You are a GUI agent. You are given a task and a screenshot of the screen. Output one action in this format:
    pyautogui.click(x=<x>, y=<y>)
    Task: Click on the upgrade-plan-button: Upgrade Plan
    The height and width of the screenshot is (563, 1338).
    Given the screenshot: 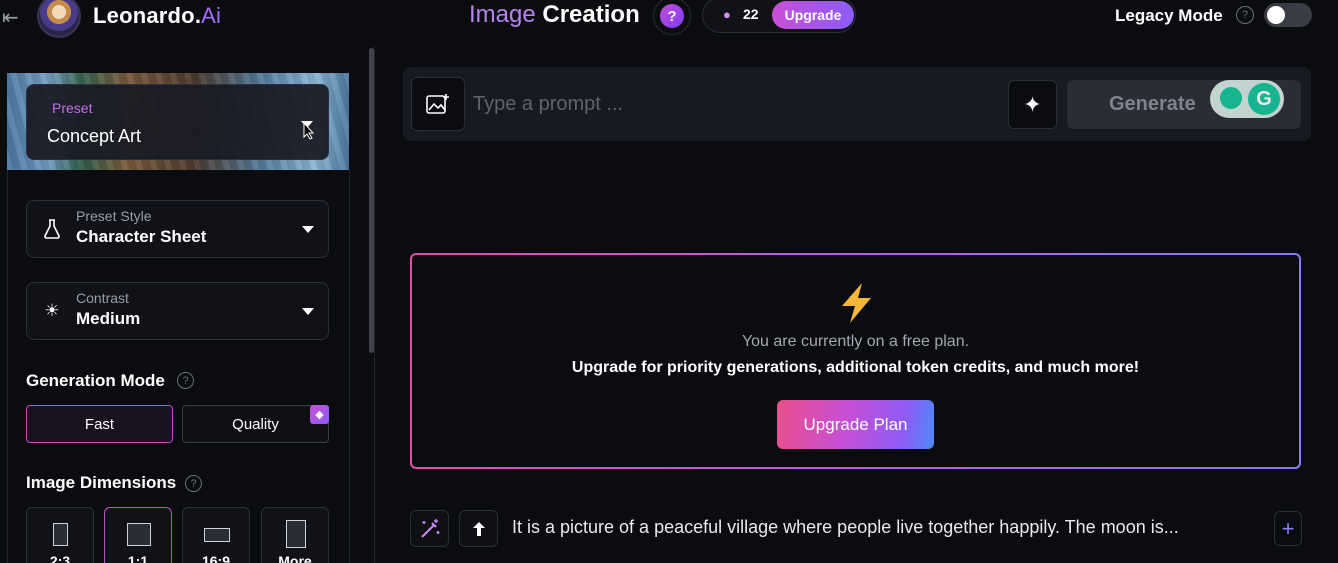 What is the action you would take?
    pyautogui.click(x=855, y=424)
    